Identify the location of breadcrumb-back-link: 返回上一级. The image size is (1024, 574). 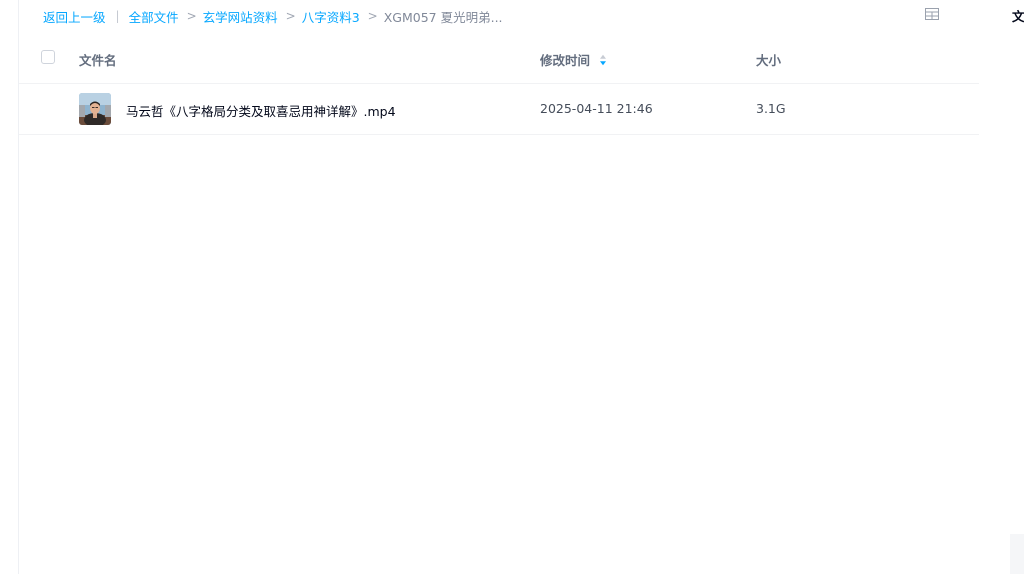
(74, 16).